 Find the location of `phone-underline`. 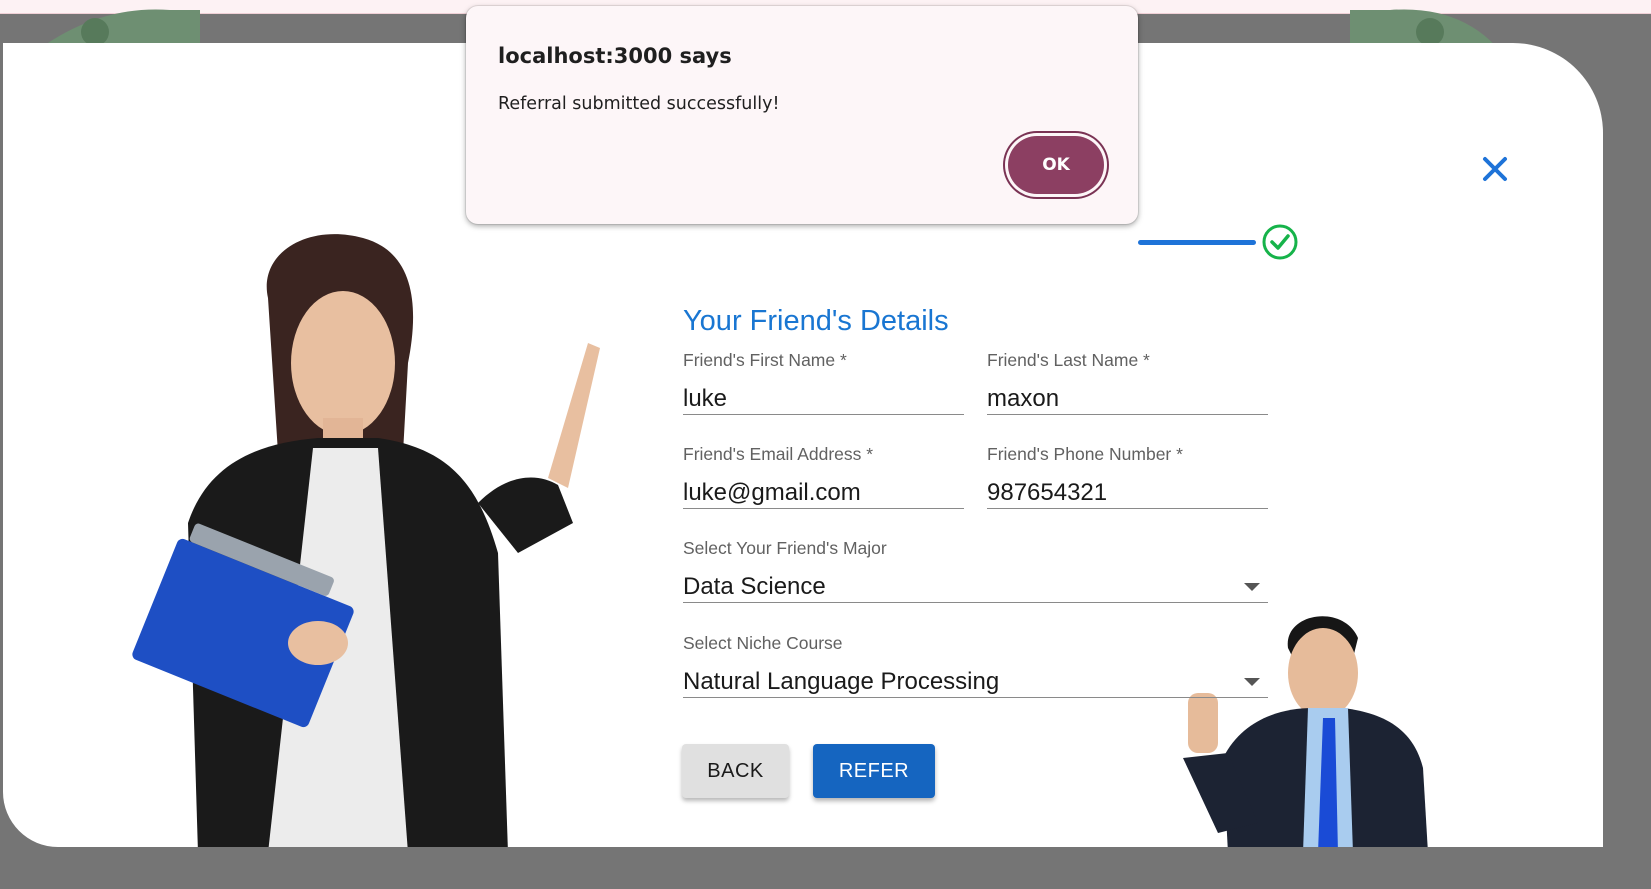

phone-underline is located at coordinates (1127, 508).